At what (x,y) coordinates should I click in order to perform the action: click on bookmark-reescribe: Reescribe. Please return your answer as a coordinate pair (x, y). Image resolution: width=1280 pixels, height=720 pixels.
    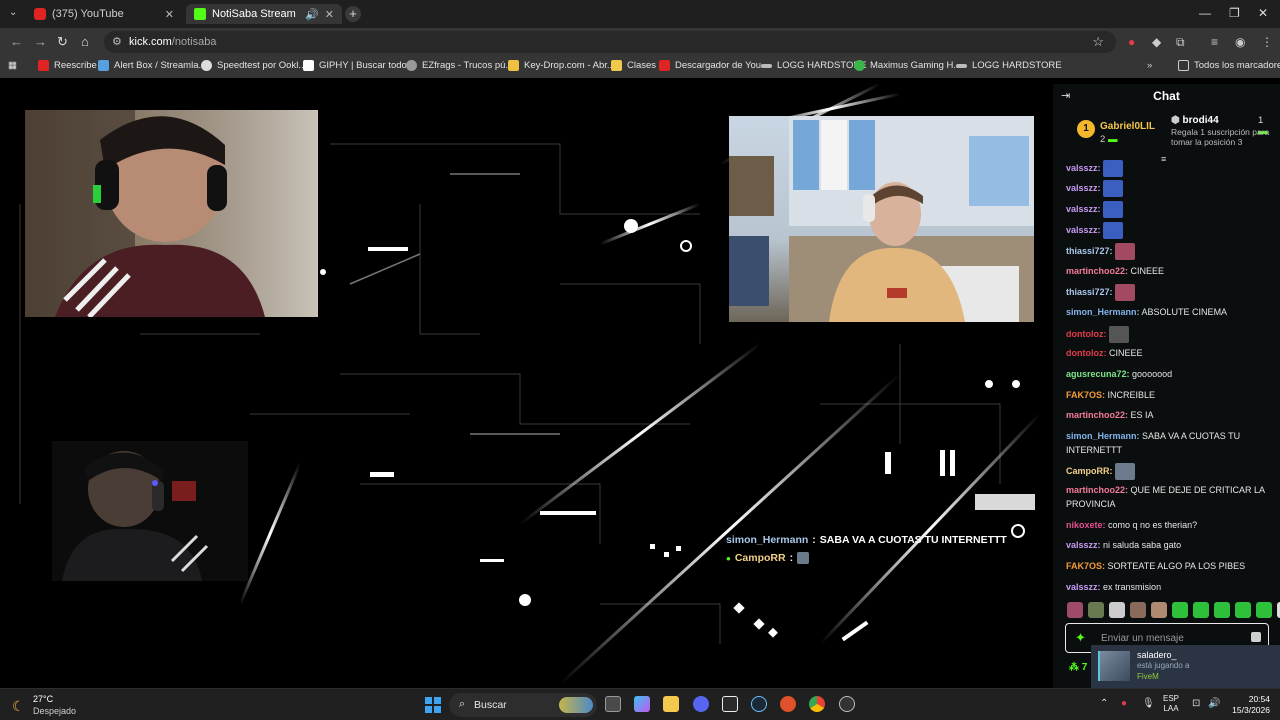
    Looking at the image, I should click on (67, 65).